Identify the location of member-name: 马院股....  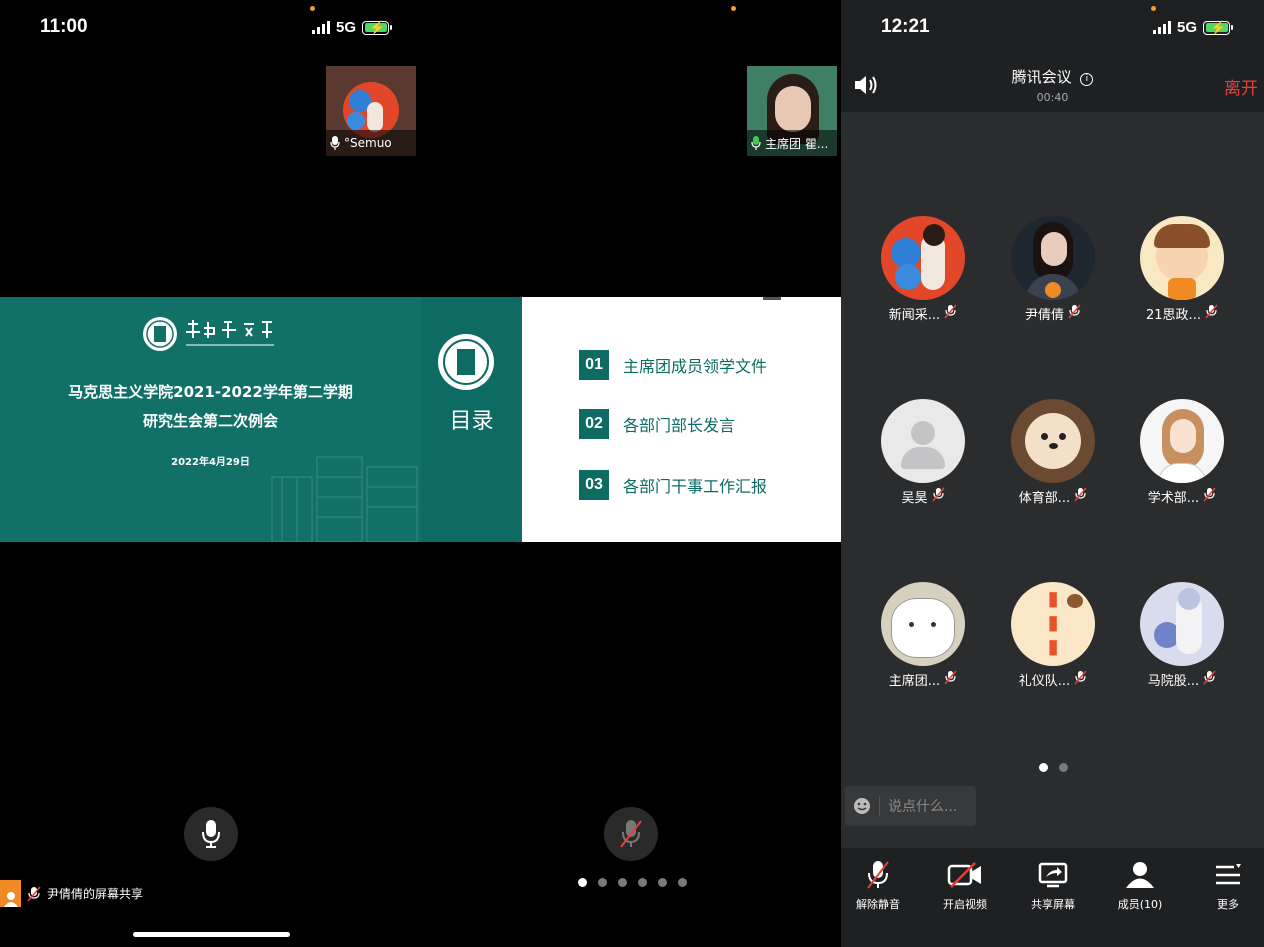
(1173, 681).